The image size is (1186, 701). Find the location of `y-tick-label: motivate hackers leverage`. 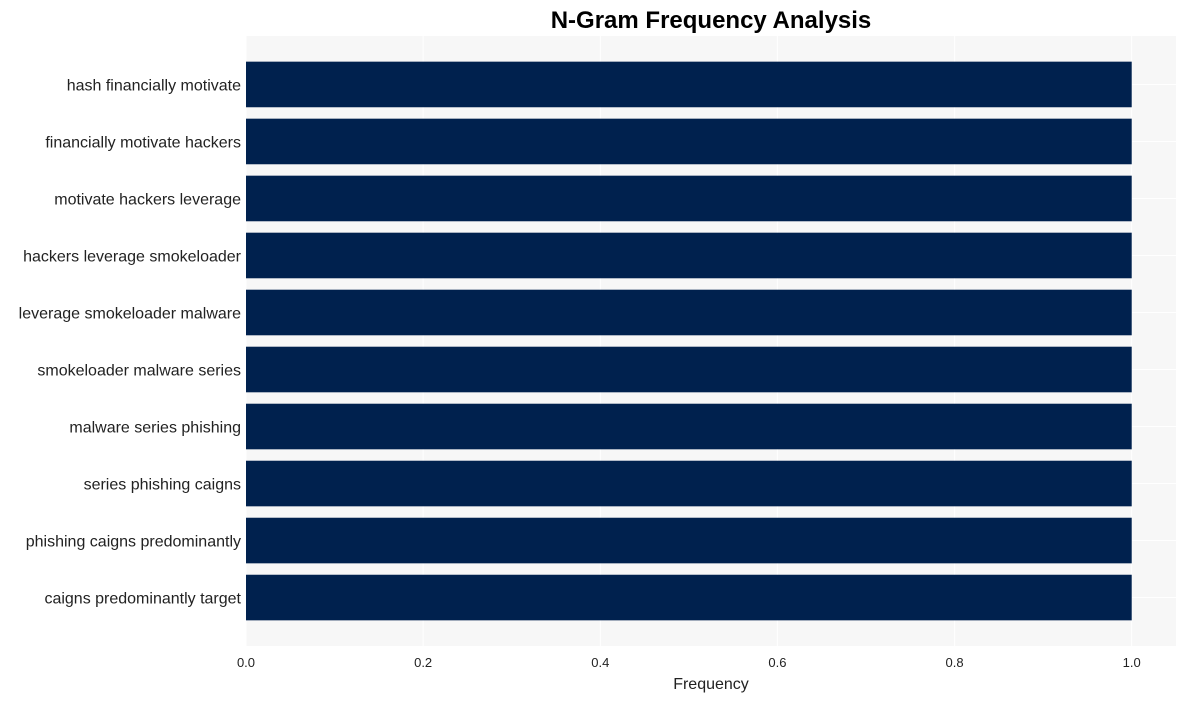

y-tick-label: motivate hackers leverage is located at coordinates (147, 199).